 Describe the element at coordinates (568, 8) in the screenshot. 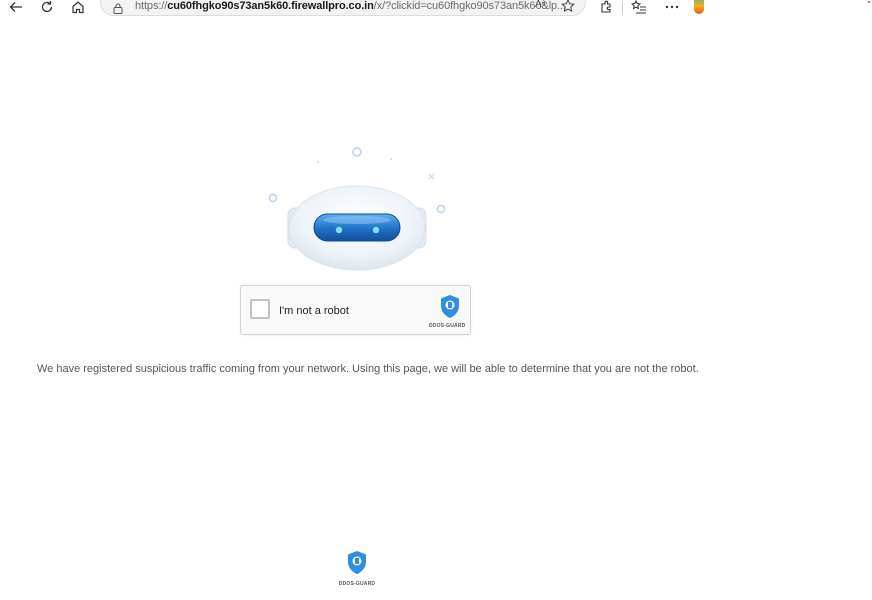

I see `favorite-star-icon` at that location.